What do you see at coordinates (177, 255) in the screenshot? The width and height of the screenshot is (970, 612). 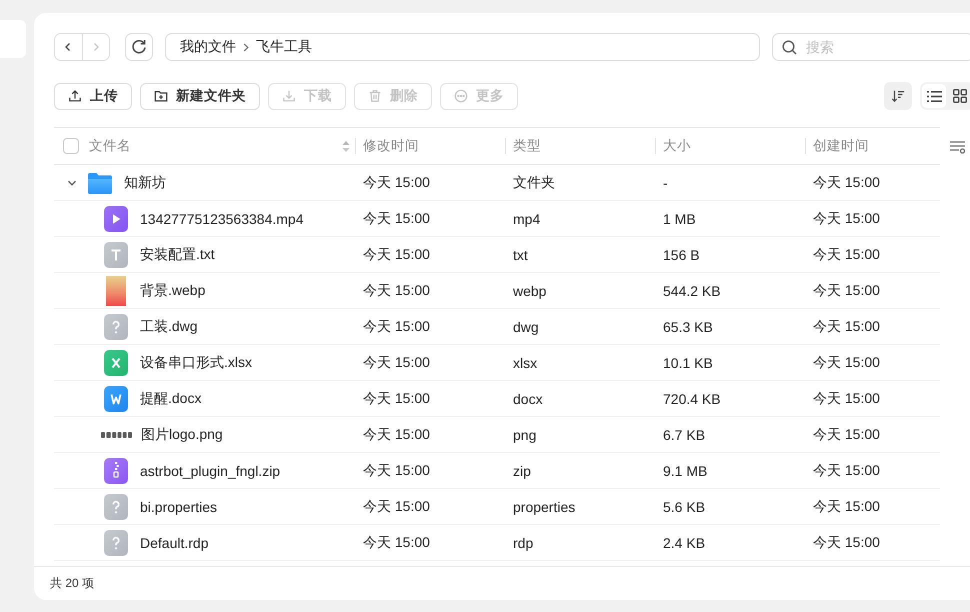 I see `file-name: 安装配置.txt` at bounding box center [177, 255].